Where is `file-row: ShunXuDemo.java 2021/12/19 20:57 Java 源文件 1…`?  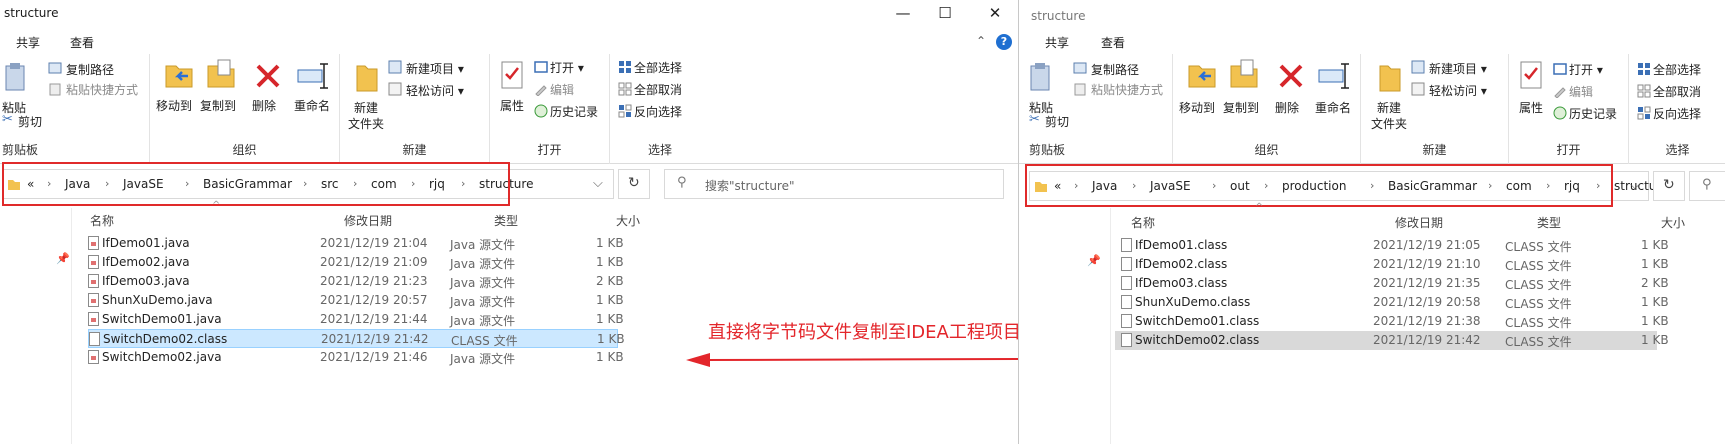
file-row: ShunXuDemo.java 2021/12/19 20:57 Java 源文件 1… is located at coordinates (356, 300).